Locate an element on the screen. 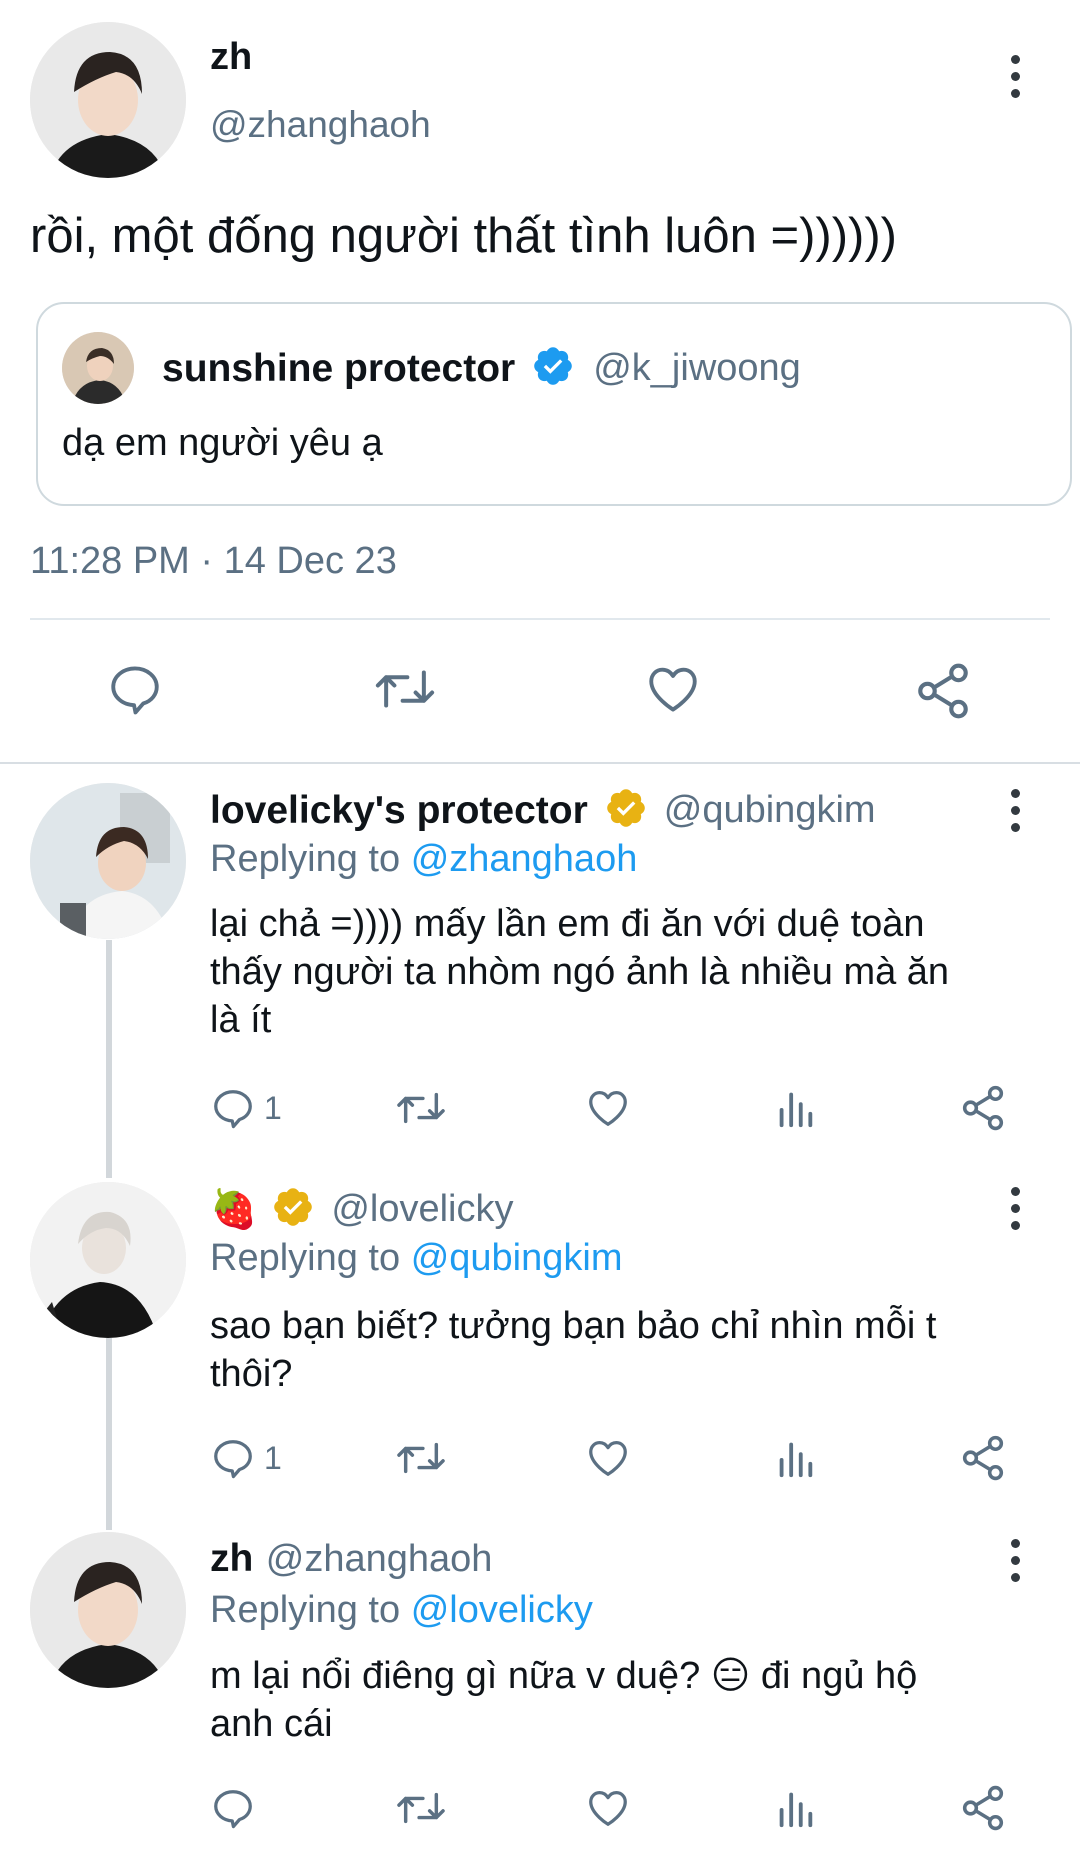 This screenshot has width=1080, height=1860. author-name-emoji: 🍓 is located at coordinates (233, 1209).